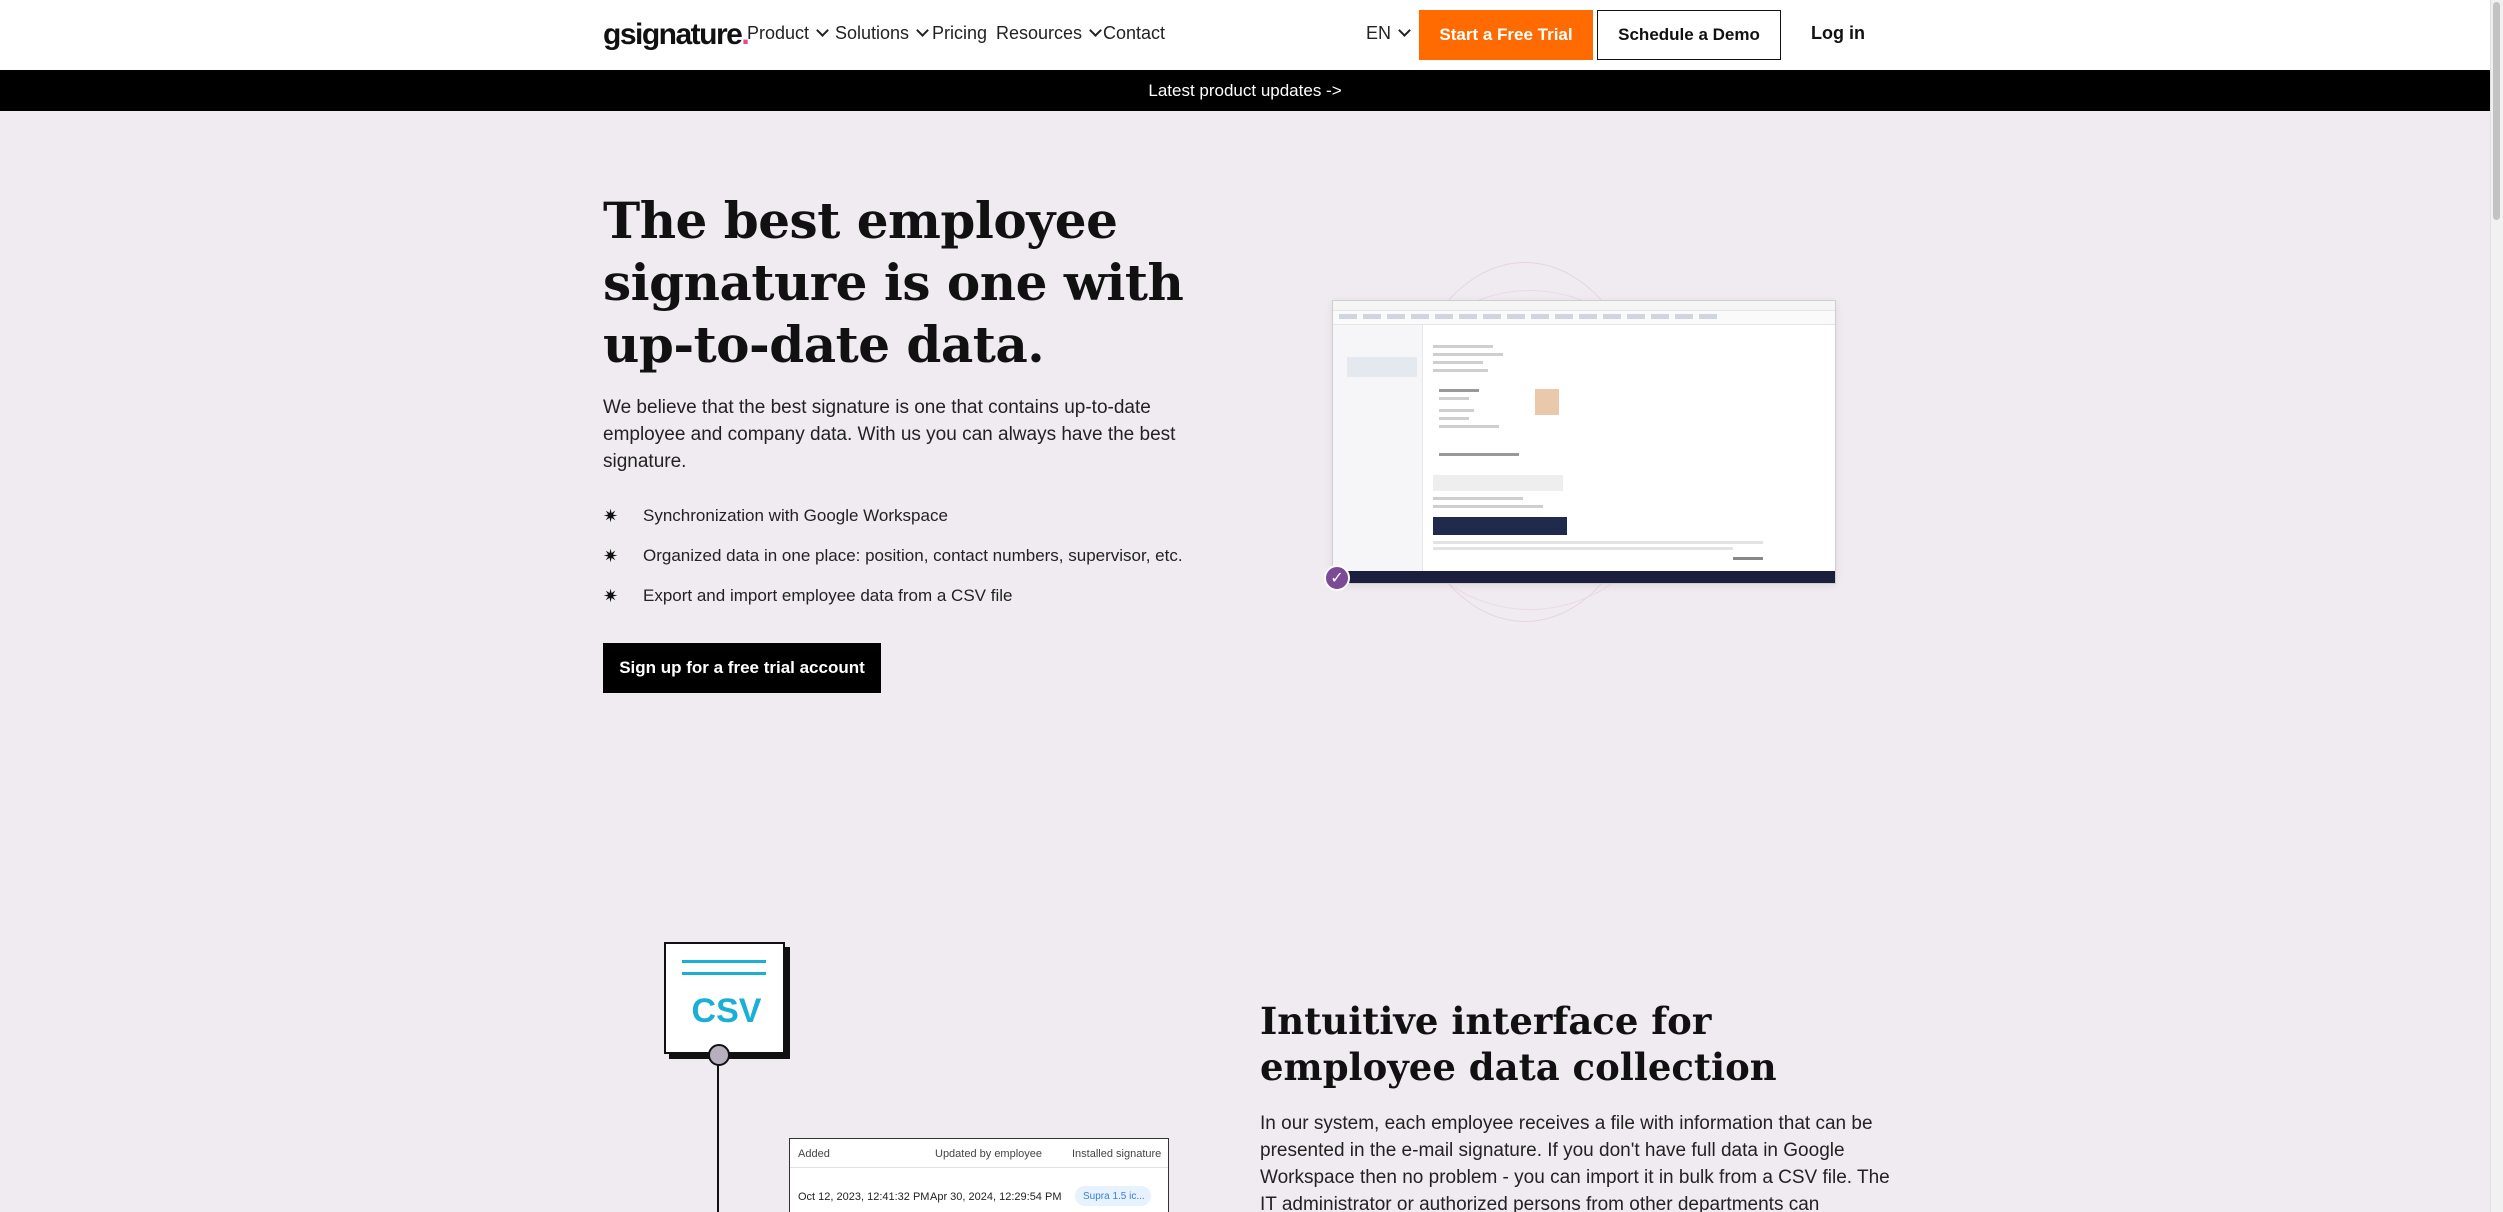 The height and width of the screenshot is (1212, 2503). What do you see at coordinates (1584, 306) in the screenshot?
I see `window-titlebar` at bounding box center [1584, 306].